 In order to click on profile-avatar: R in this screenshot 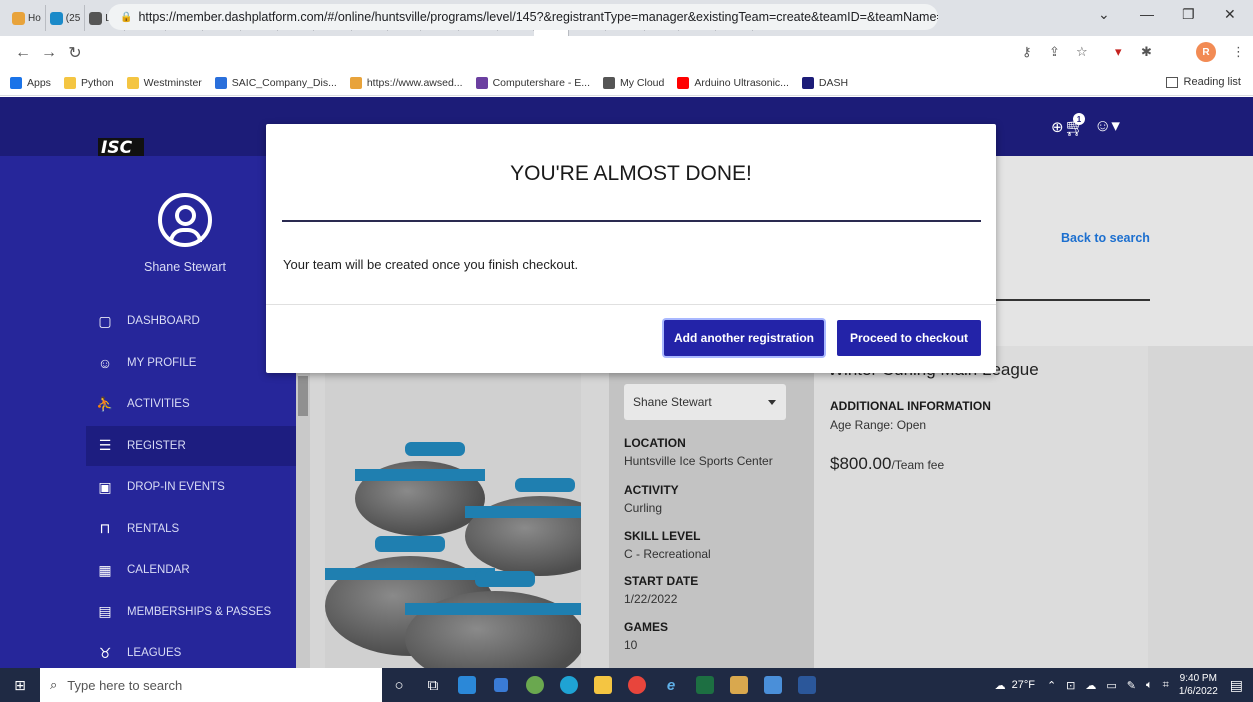, I will do `click(1206, 52)`.